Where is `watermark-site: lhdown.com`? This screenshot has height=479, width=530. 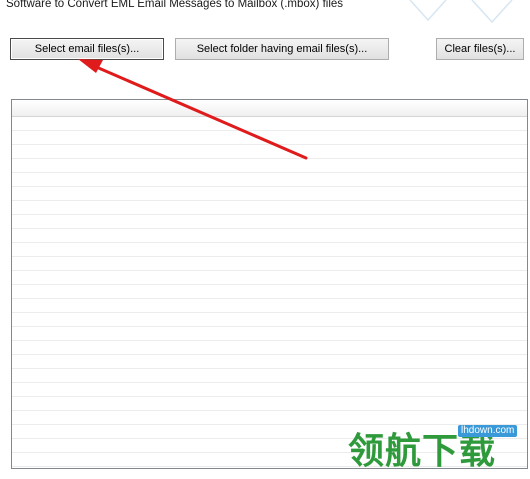
watermark-site: lhdown.com is located at coordinates (488, 431).